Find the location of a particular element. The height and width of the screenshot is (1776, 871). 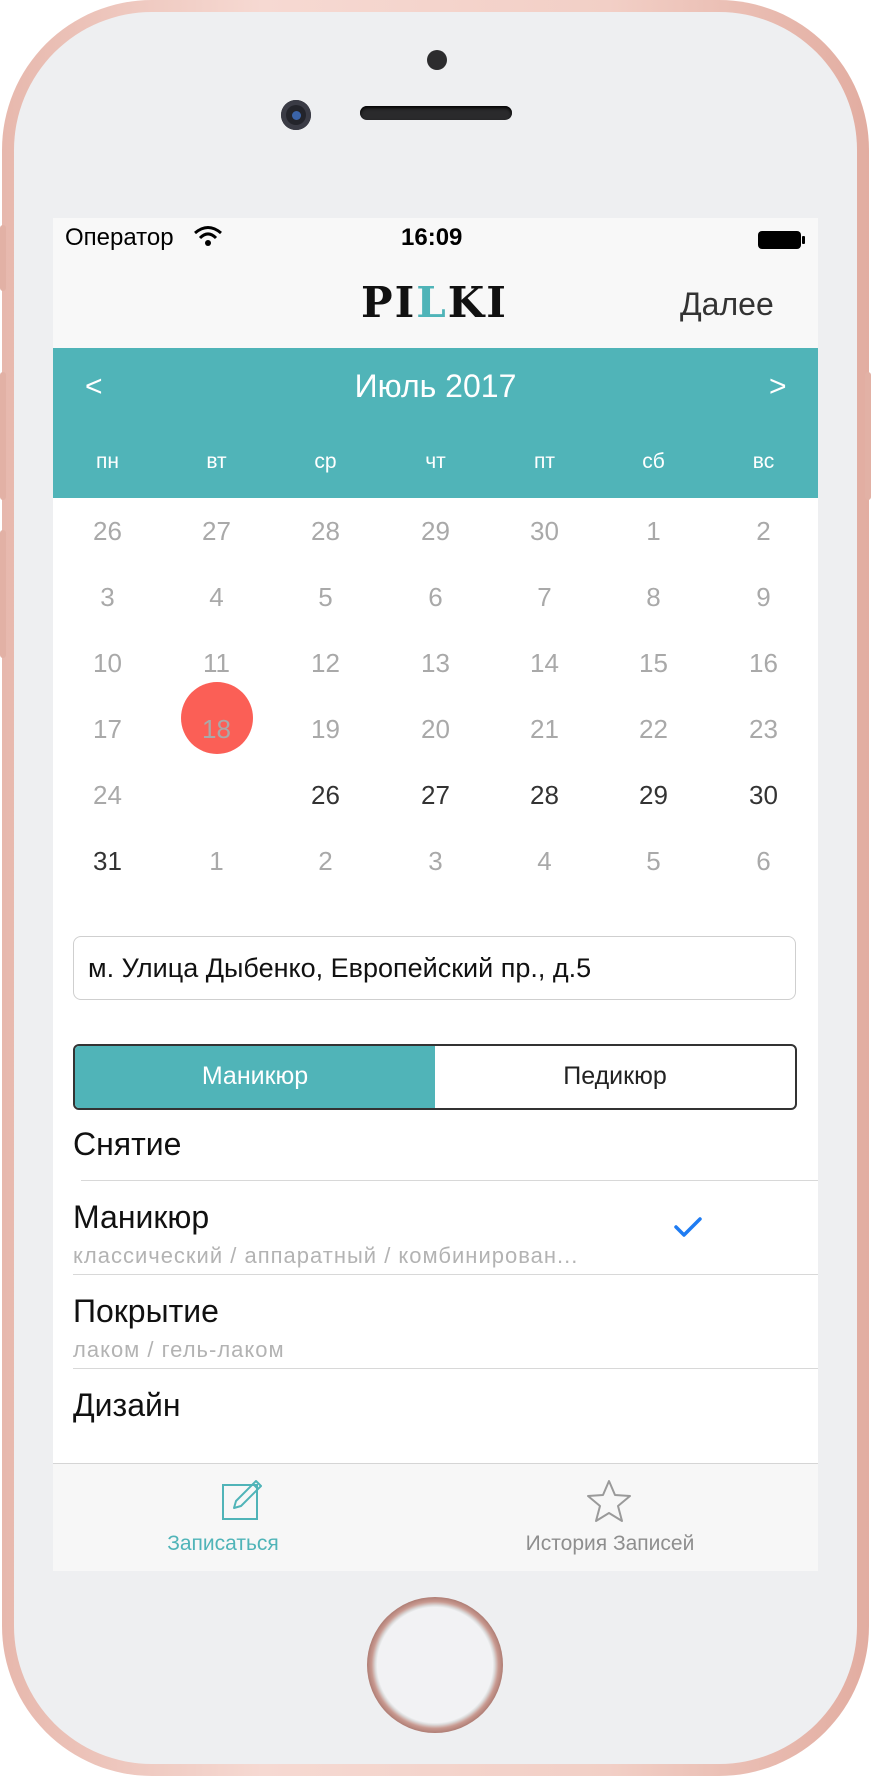

volume-down-button is located at coordinates (3, 594).